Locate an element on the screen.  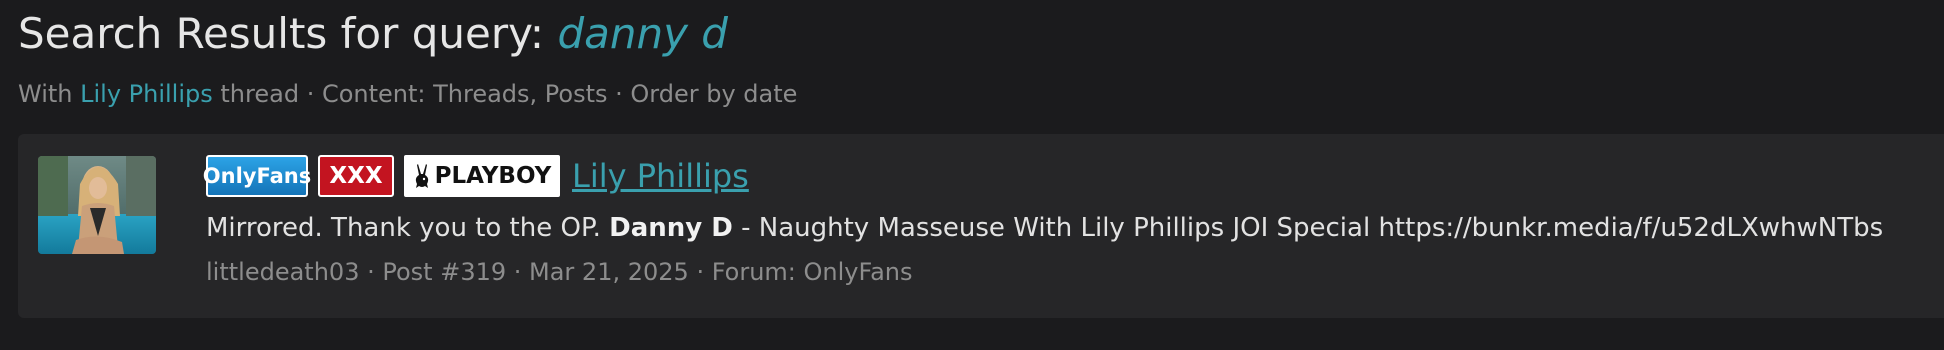
playboy-prefix-badge: PLAYBOY is located at coordinates (482, 176).